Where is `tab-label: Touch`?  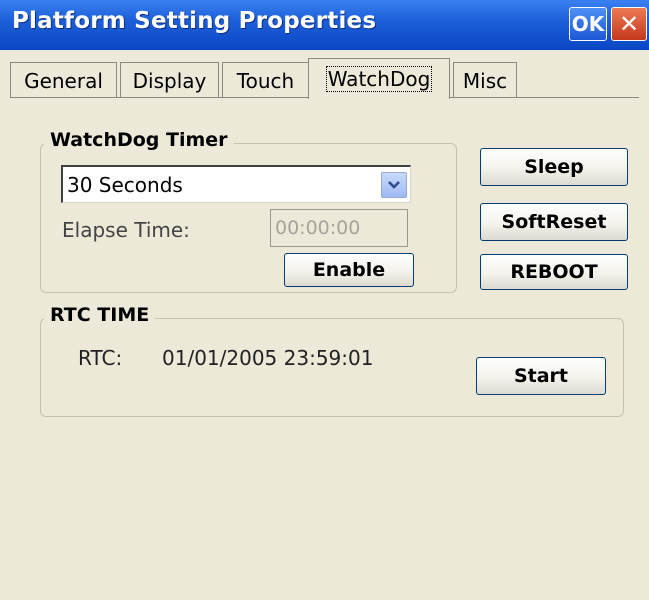
tab-label: Touch is located at coordinates (265, 80).